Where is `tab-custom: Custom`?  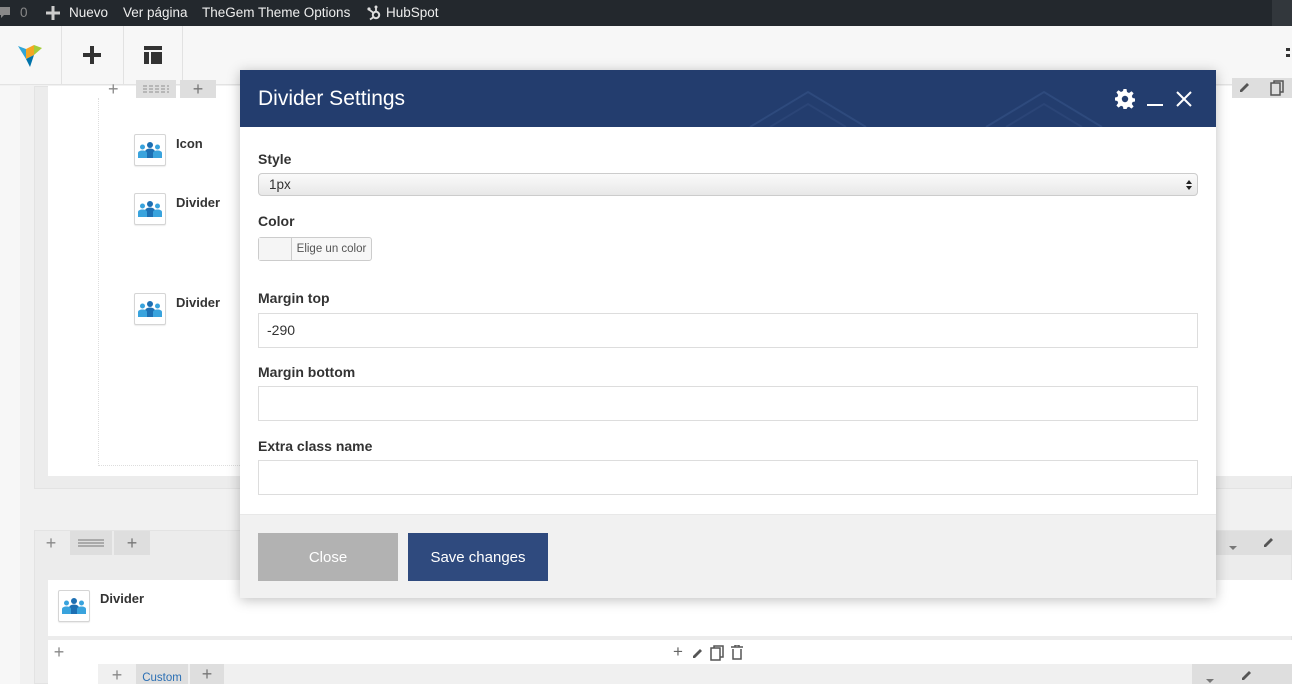 tab-custom: Custom is located at coordinates (162, 674).